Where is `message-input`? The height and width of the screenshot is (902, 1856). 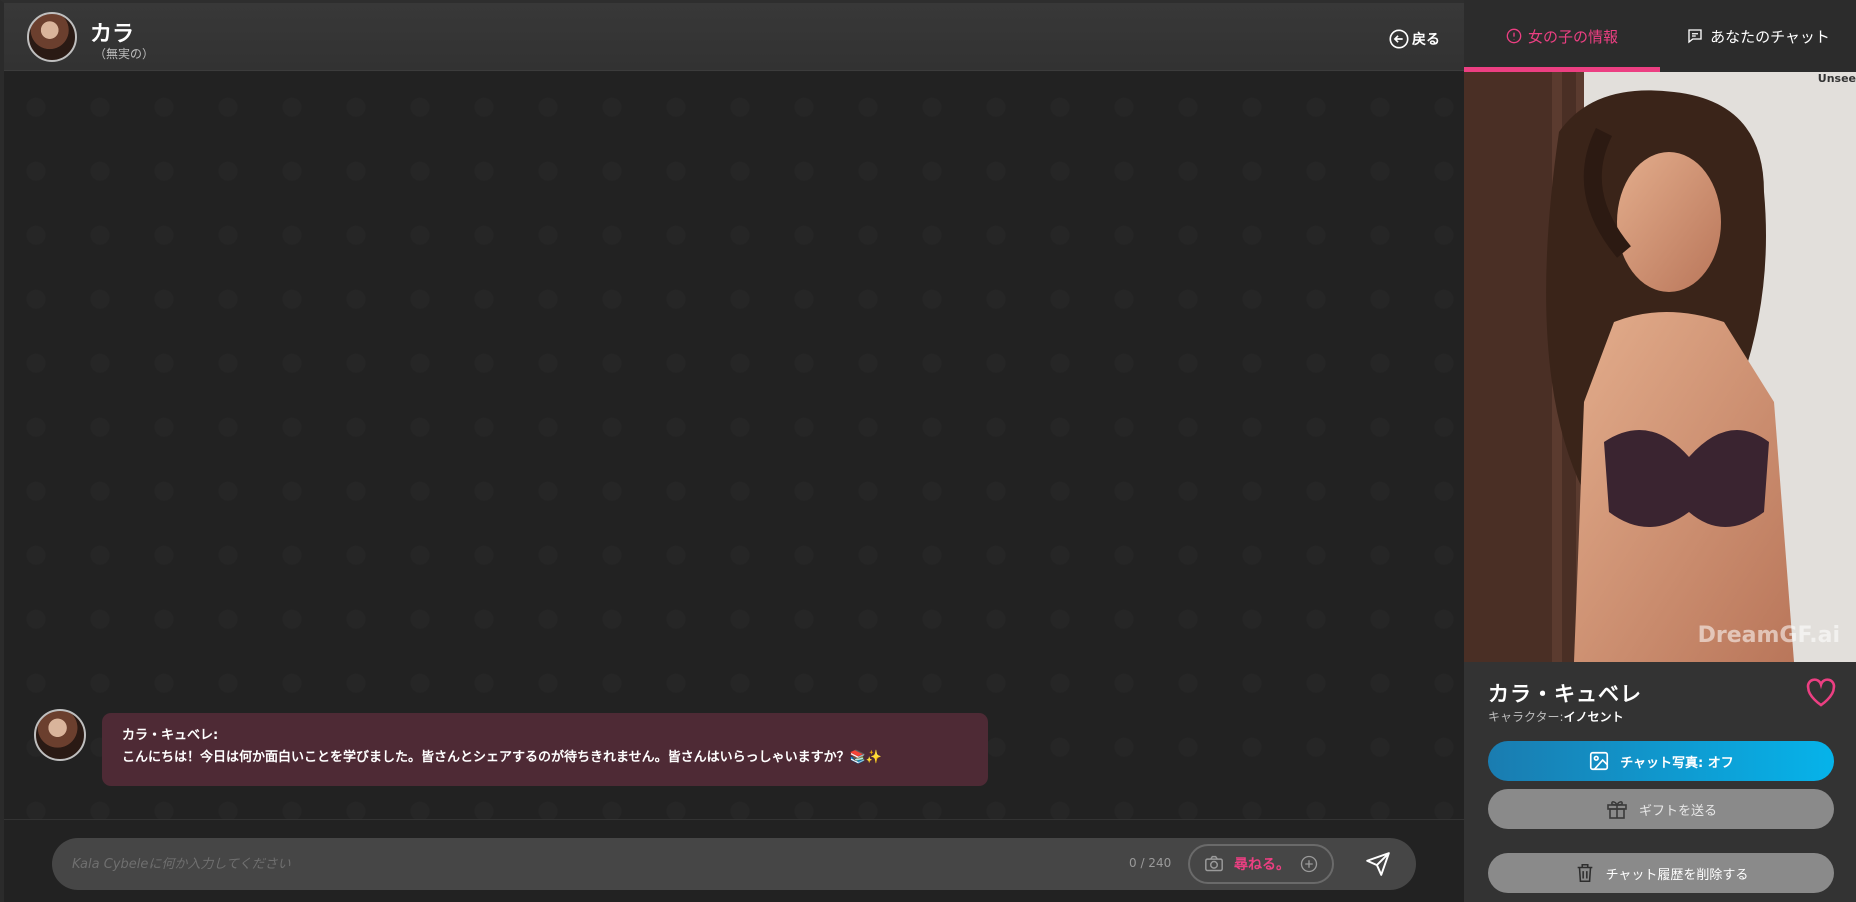 message-input is located at coordinates (587, 864).